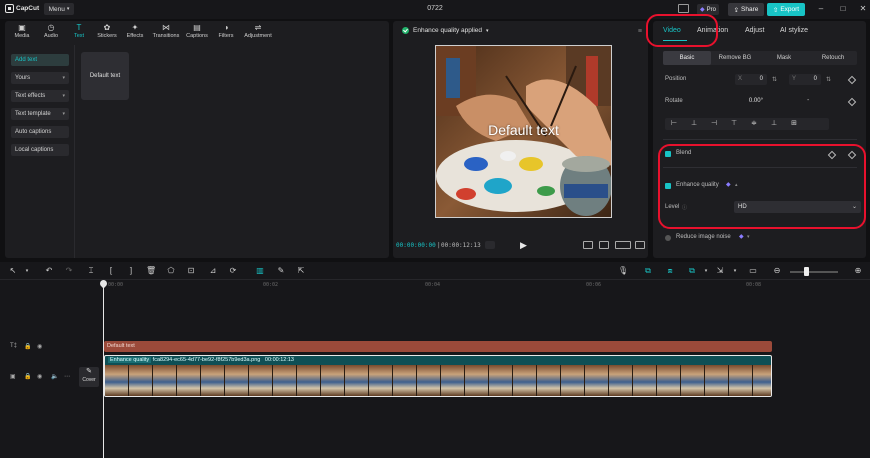 The image size is (870, 458). I want to click on sidebar-item-text-effects: Text effects ▾, so click(40, 96).